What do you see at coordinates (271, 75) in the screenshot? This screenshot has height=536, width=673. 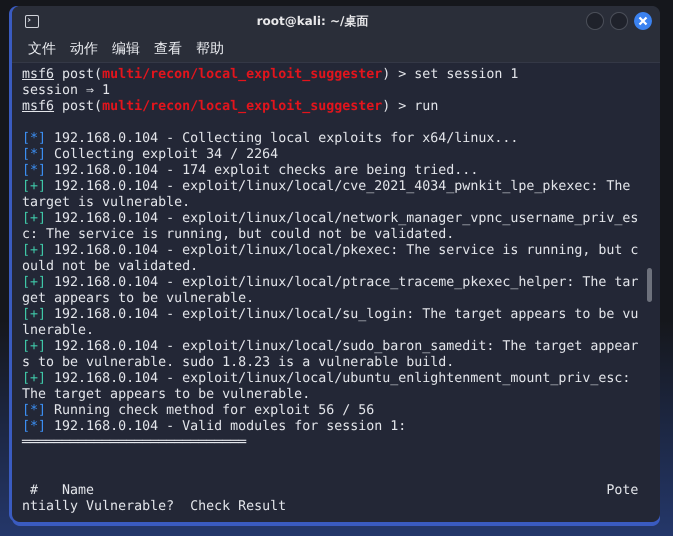 I see `prompt-line: msf6 post(multi/recon/local_exploit_suggester) > set session 1` at bounding box center [271, 75].